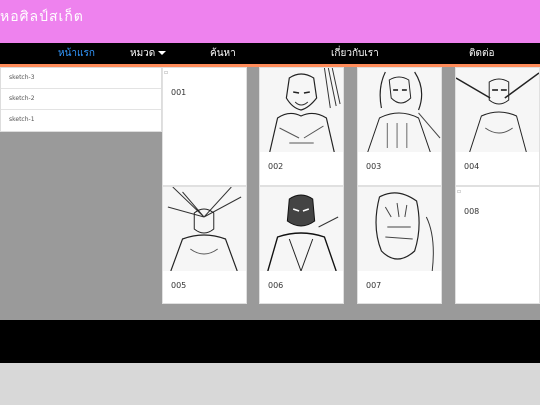  Describe the element at coordinates (223, 53) in the screenshot. I see `nav-search: ค้นหา` at that location.